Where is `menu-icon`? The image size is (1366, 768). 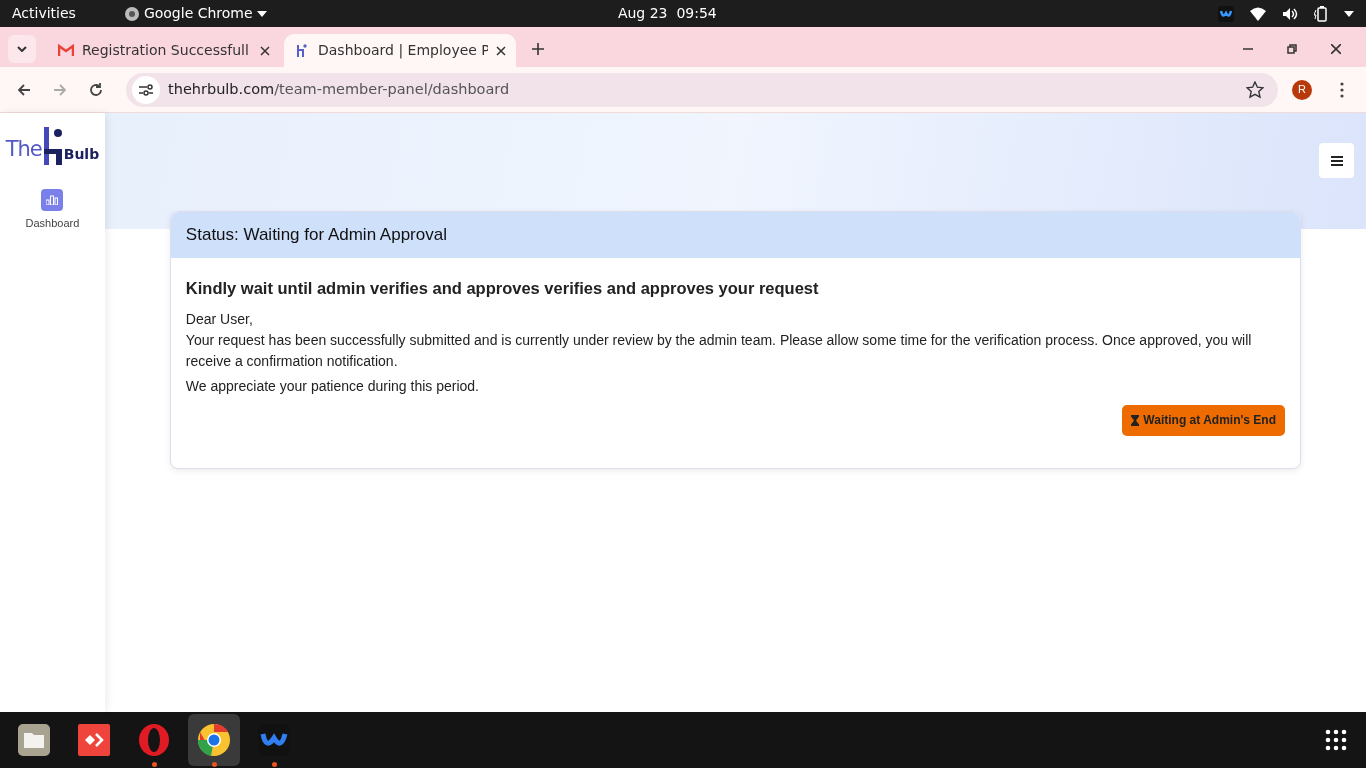
menu-icon is located at coordinates (1336, 160).